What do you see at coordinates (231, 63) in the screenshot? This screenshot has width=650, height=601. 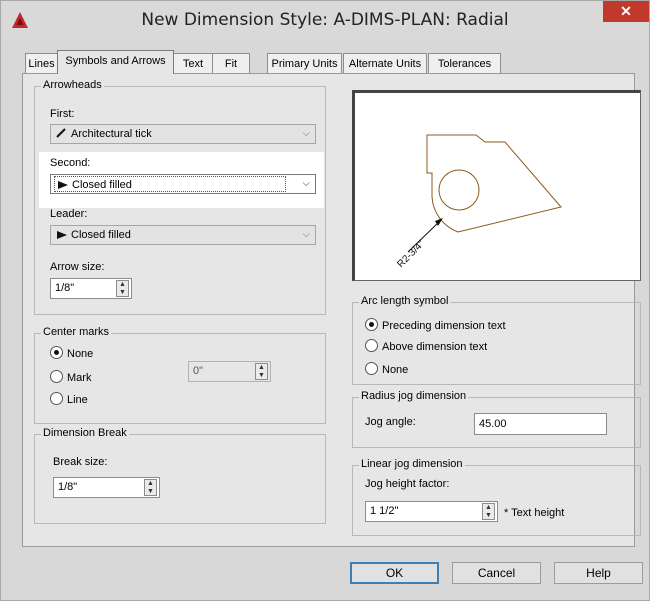 I see `tab-fit: Fit` at bounding box center [231, 63].